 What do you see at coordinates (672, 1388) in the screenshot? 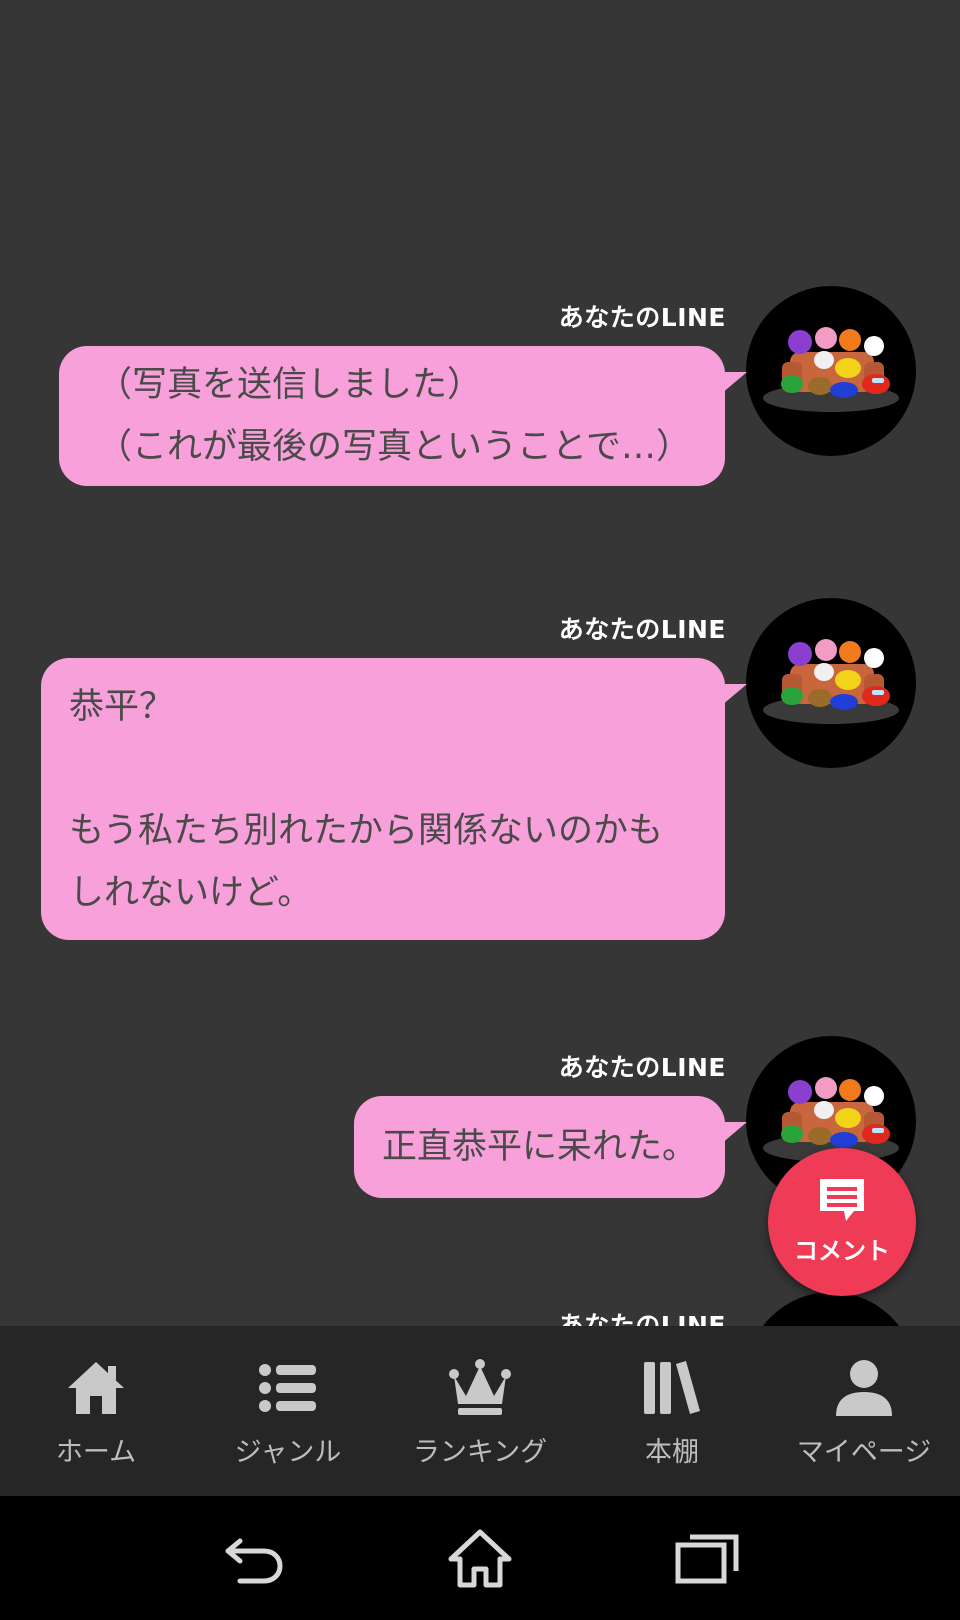
I see `bookshelf-icon` at bounding box center [672, 1388].